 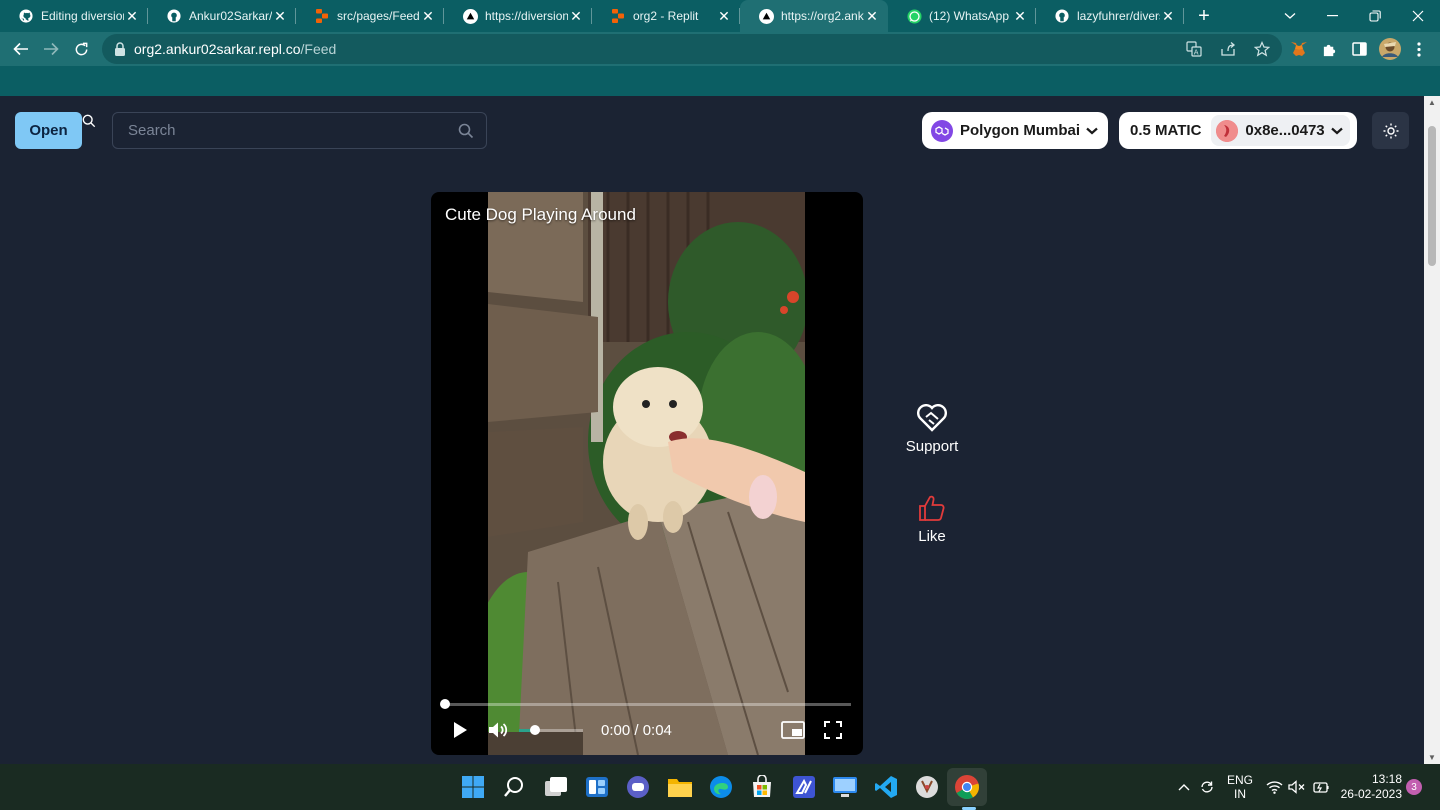 I want to click on battery-icon, so click(x=1320, y=787).